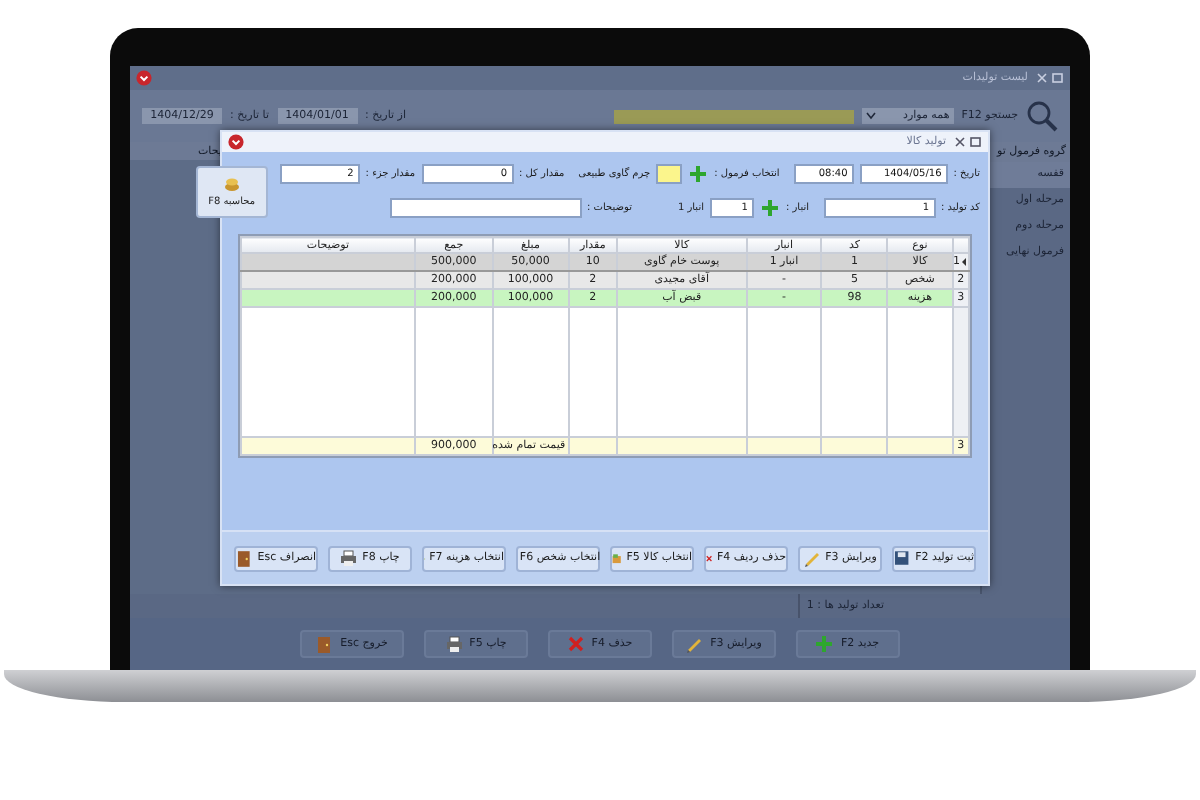  Describe the element at coordinates (576, 644) in the screenshot. I see `delete-icon` at that location.